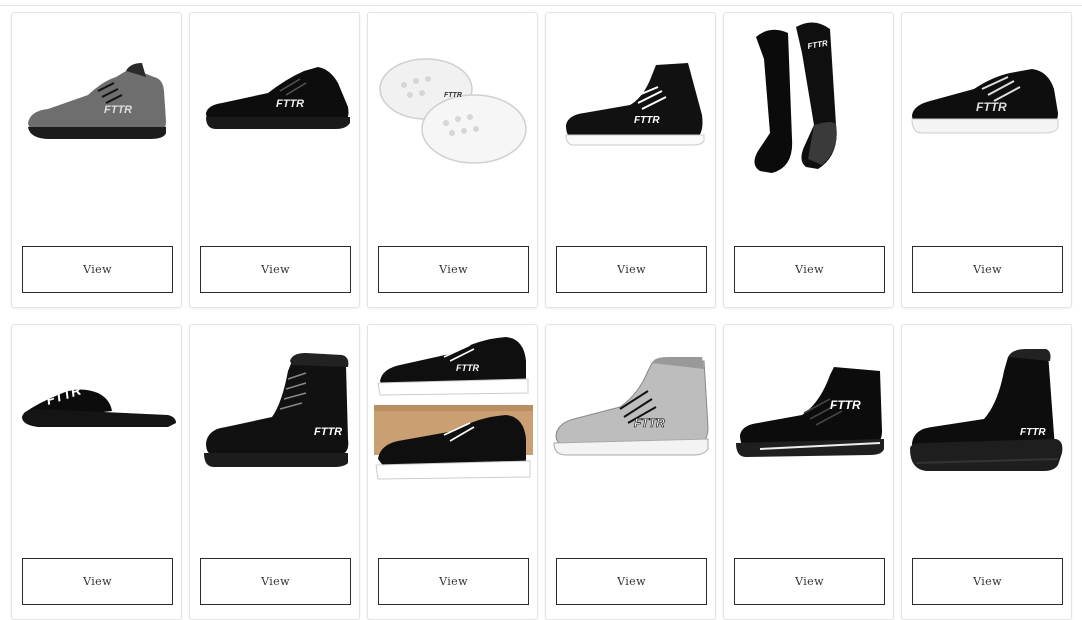 This screenshot has width=1082, height=620. I want to click on black-running-shoe-icon: FTTR, so click(987, 99).